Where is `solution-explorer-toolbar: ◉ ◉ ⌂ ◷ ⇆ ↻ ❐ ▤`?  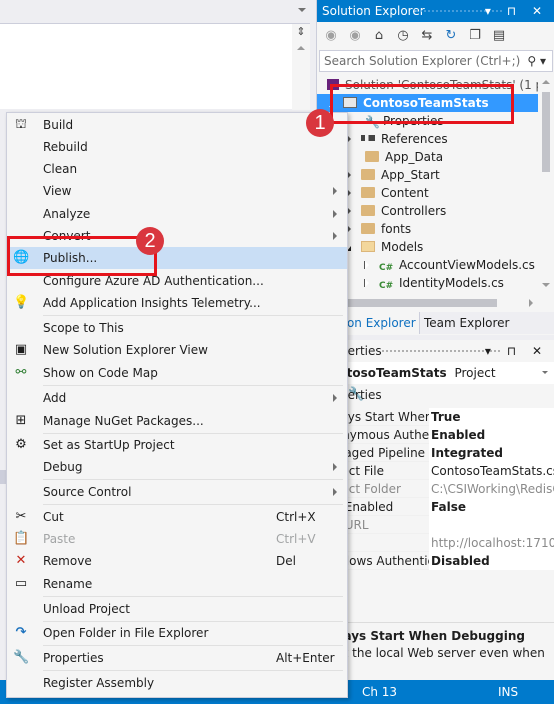
solution-explorer-toolbar: ◉ ◉ ⌂ ◷ ⇆ ↻ ❐ ▤ is located at coordinates (435, 35).